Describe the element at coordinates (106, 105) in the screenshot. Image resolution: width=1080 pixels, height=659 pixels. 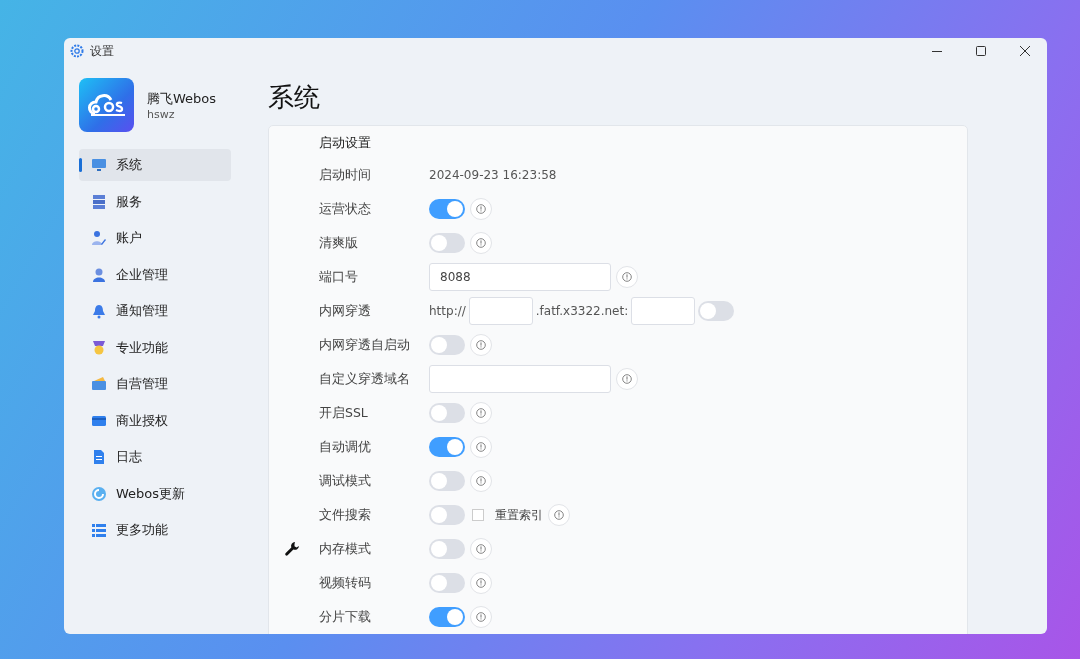
I see `app-logo` at that location.